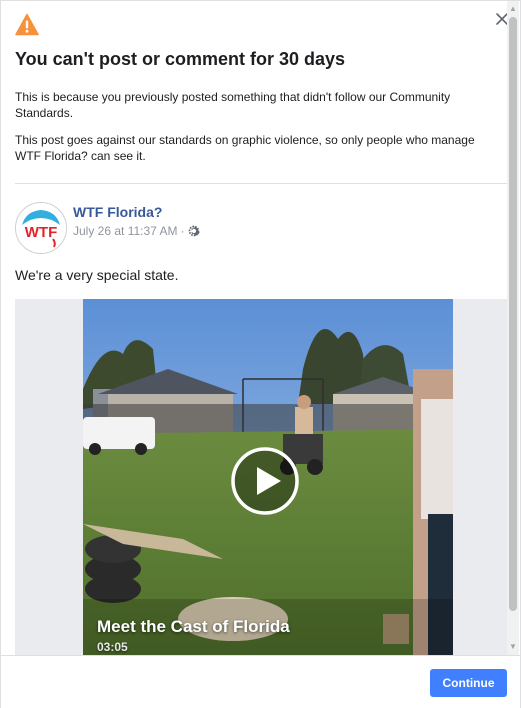  I want to click on scrollbar: ▲ ▼, so click(513, 328).